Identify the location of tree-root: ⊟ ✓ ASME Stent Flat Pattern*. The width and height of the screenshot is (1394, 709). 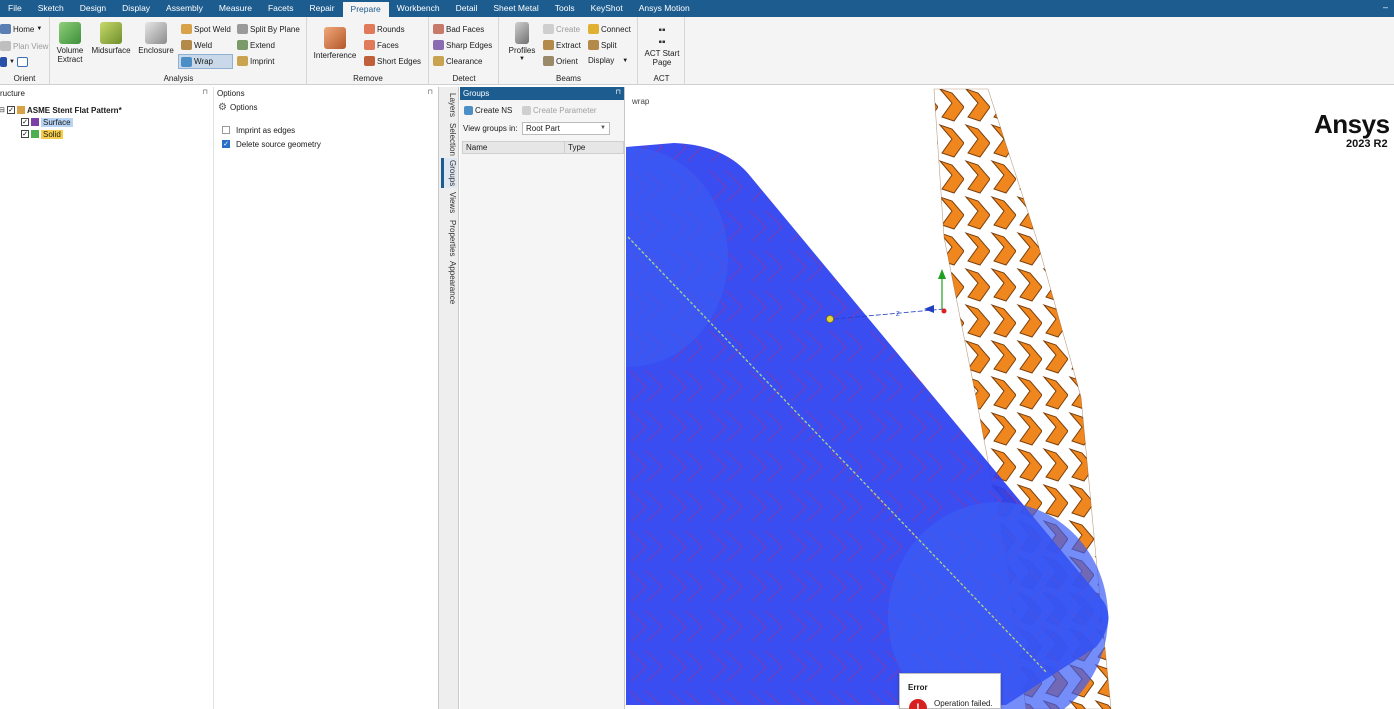
(106, 110).